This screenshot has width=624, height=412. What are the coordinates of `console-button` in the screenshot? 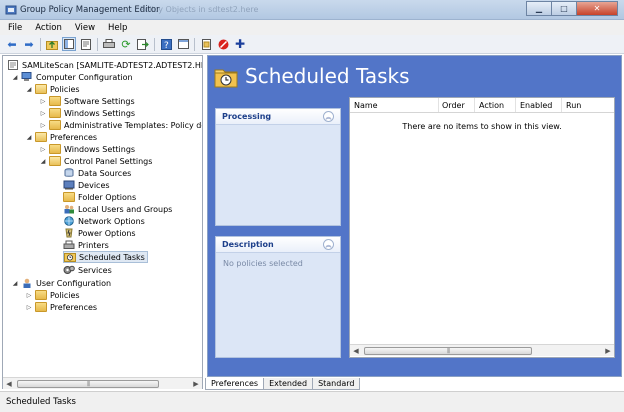 It's located at (183, 44).